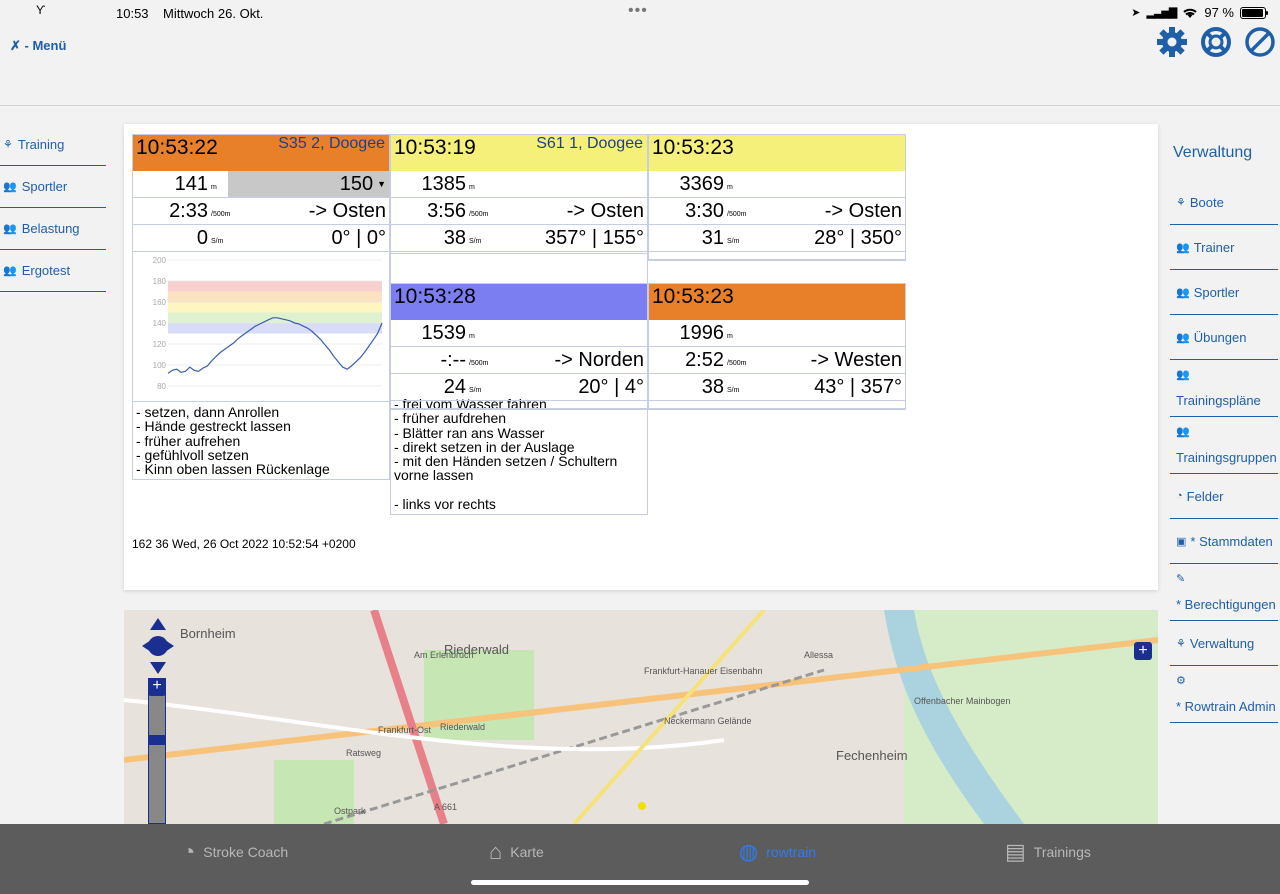 Image resolution: width=1280 pixels, height=894 pixels. I want to click on right-nav-item-boote: ⚘ Boote, so click(1224, 202).